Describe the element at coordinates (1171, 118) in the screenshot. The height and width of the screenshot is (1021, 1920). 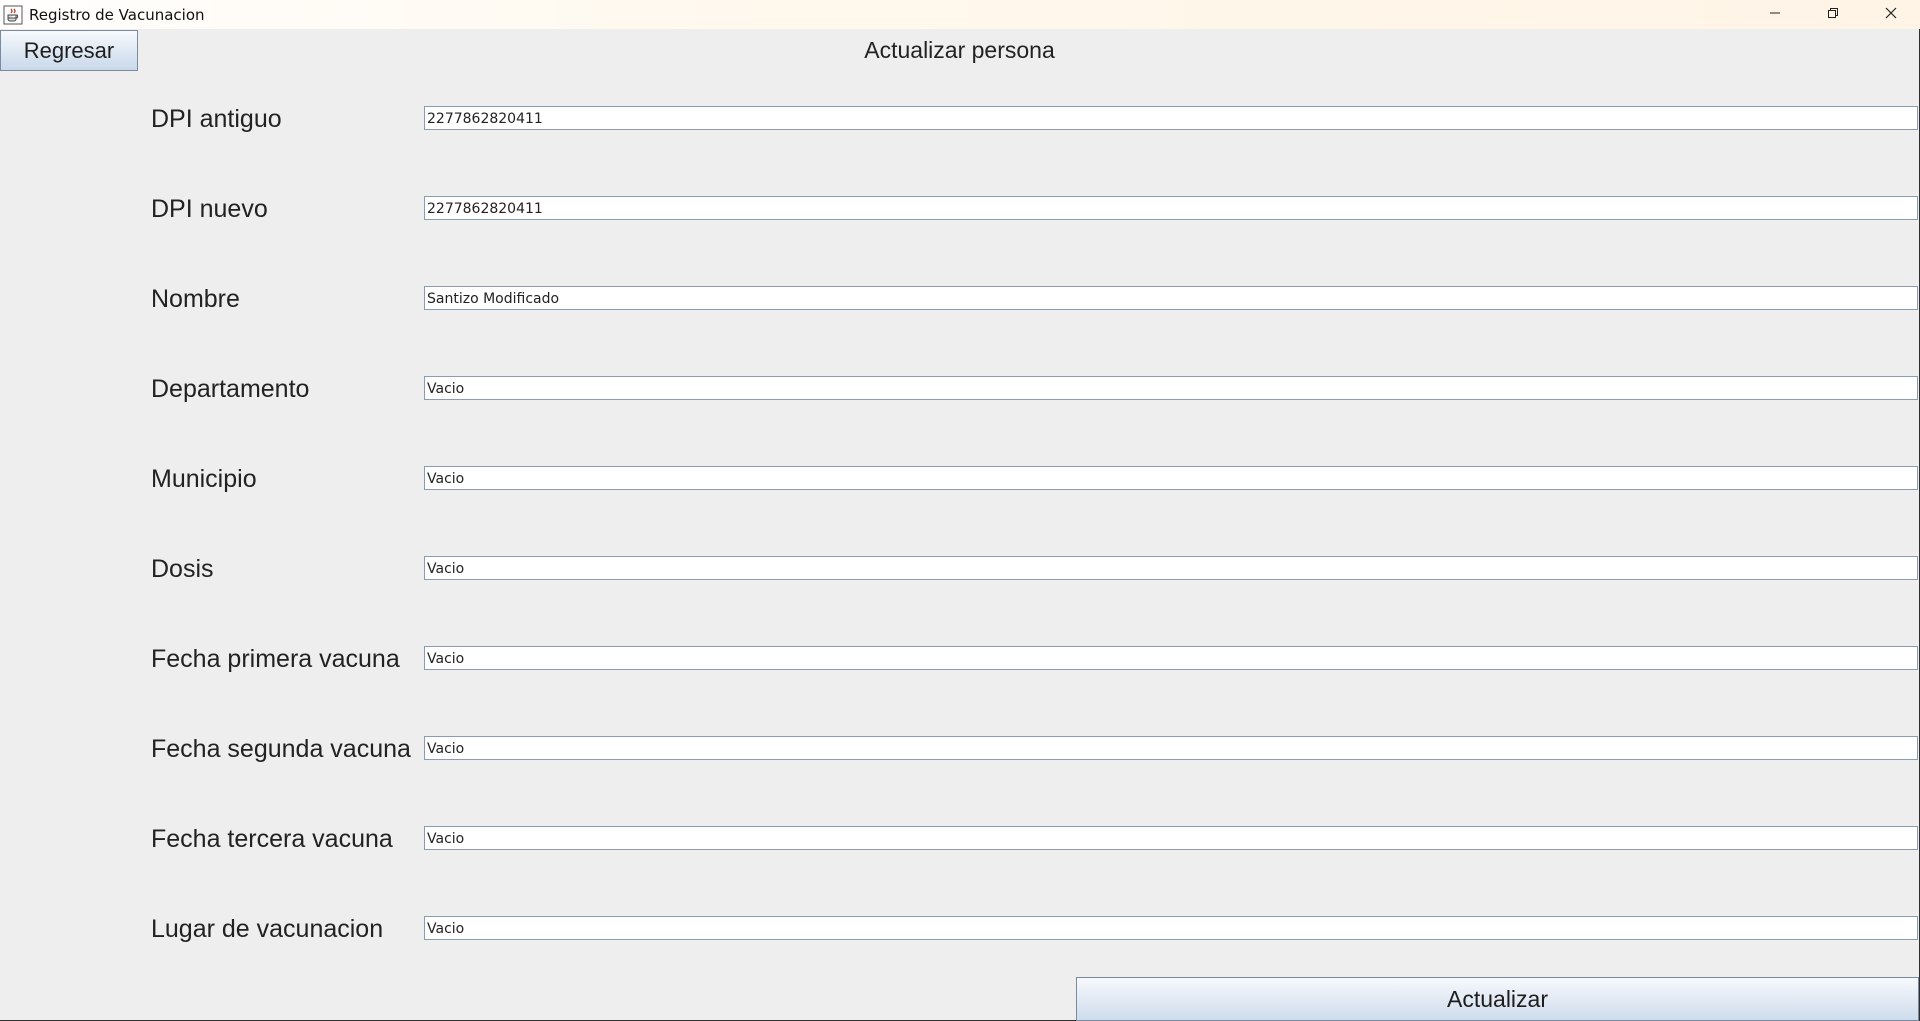
I see `dpi-antiguo-field: 2277862820411` at that location.